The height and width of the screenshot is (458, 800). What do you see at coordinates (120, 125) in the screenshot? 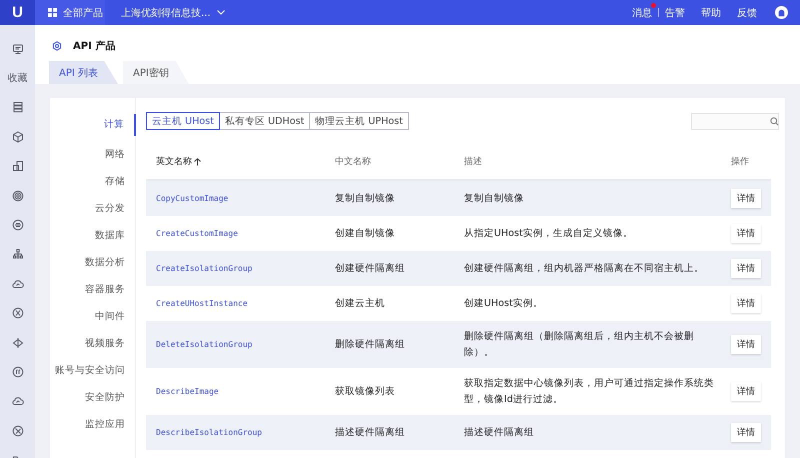
I see `category-item: 计算` at bounding box center [120, 125].